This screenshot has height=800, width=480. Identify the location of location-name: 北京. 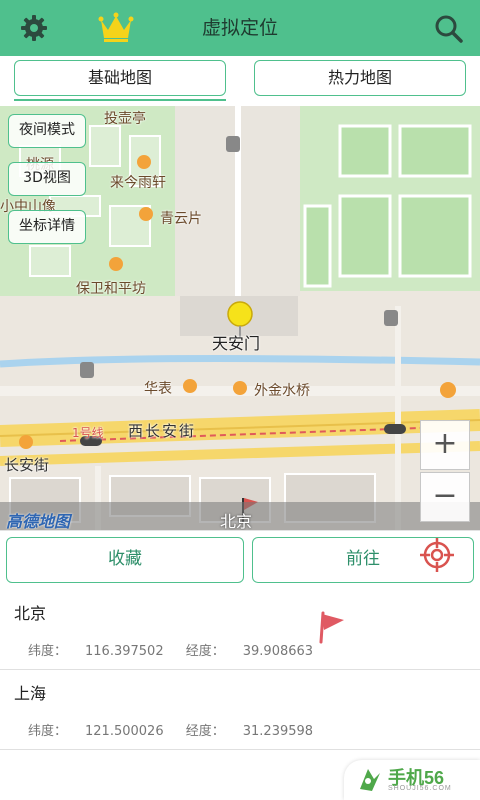
(30, 613).